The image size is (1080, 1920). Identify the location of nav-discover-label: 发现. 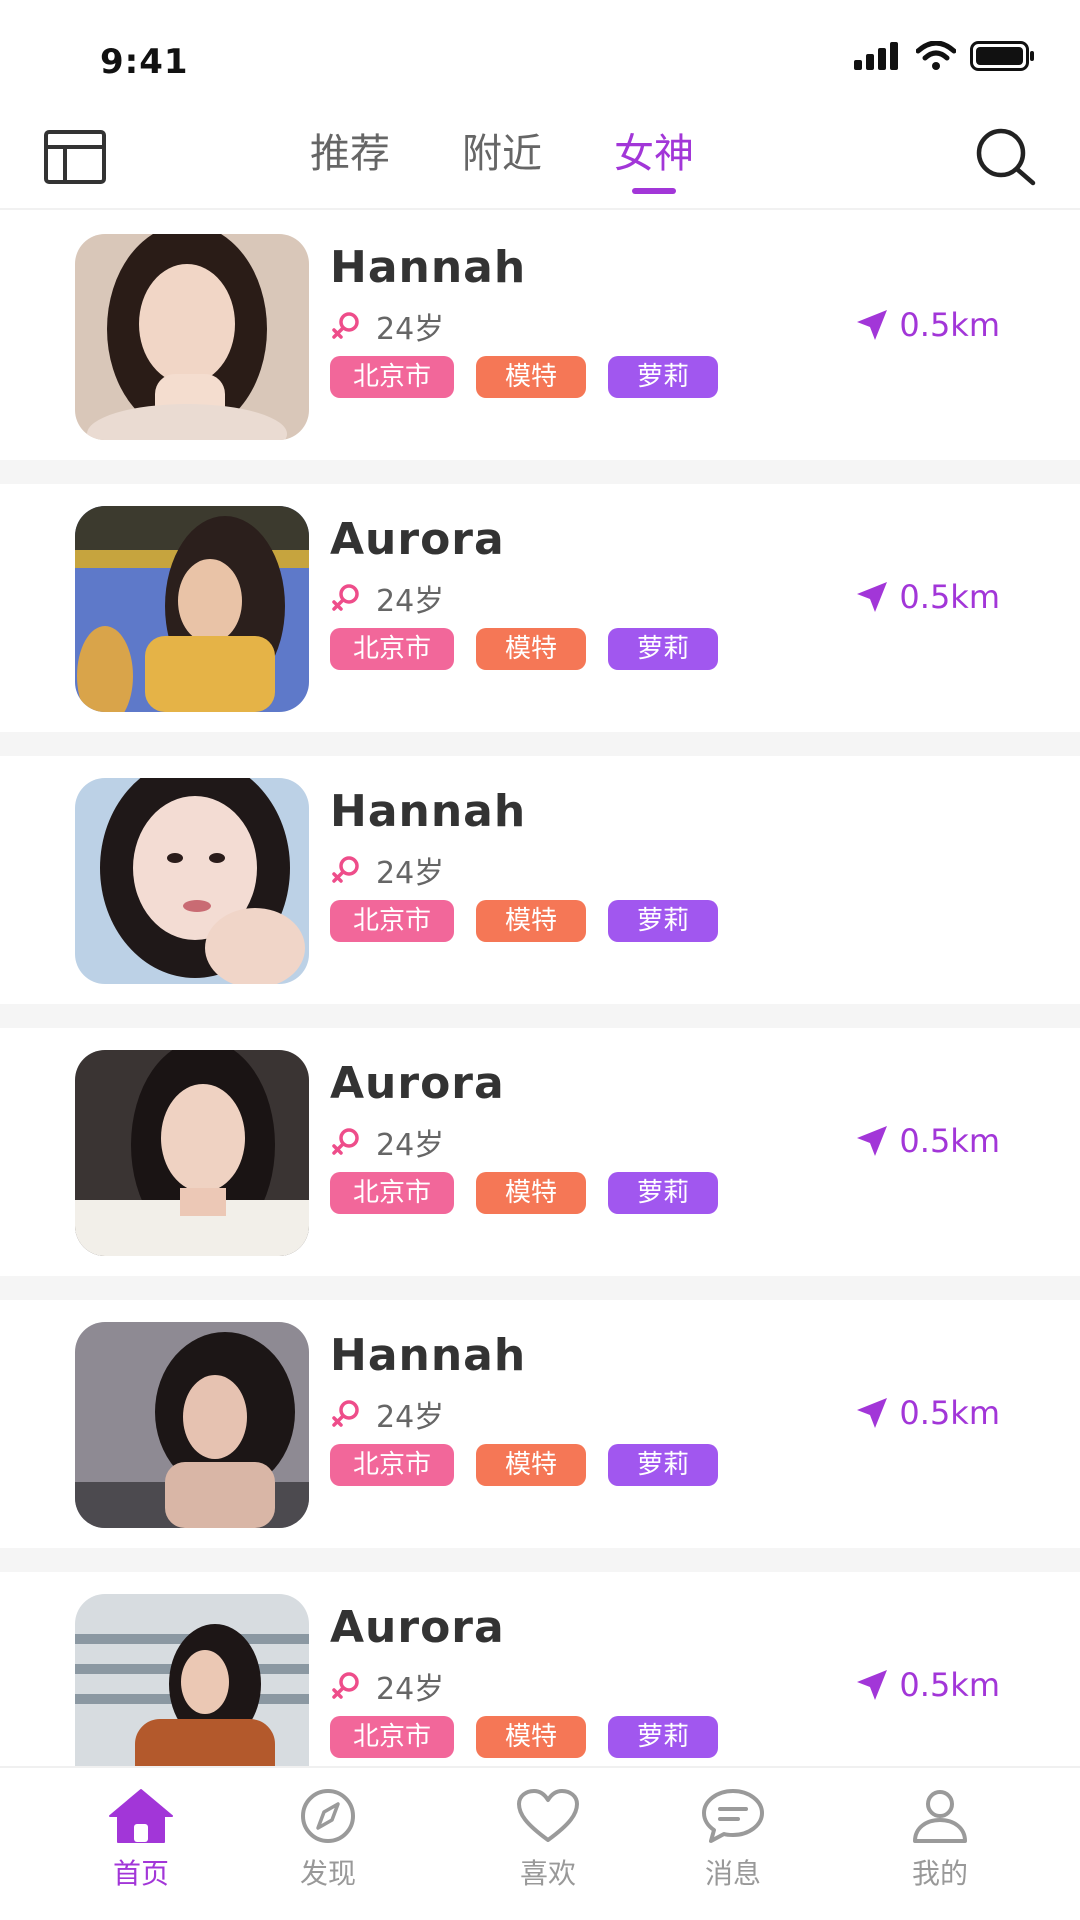
(327, 1873).